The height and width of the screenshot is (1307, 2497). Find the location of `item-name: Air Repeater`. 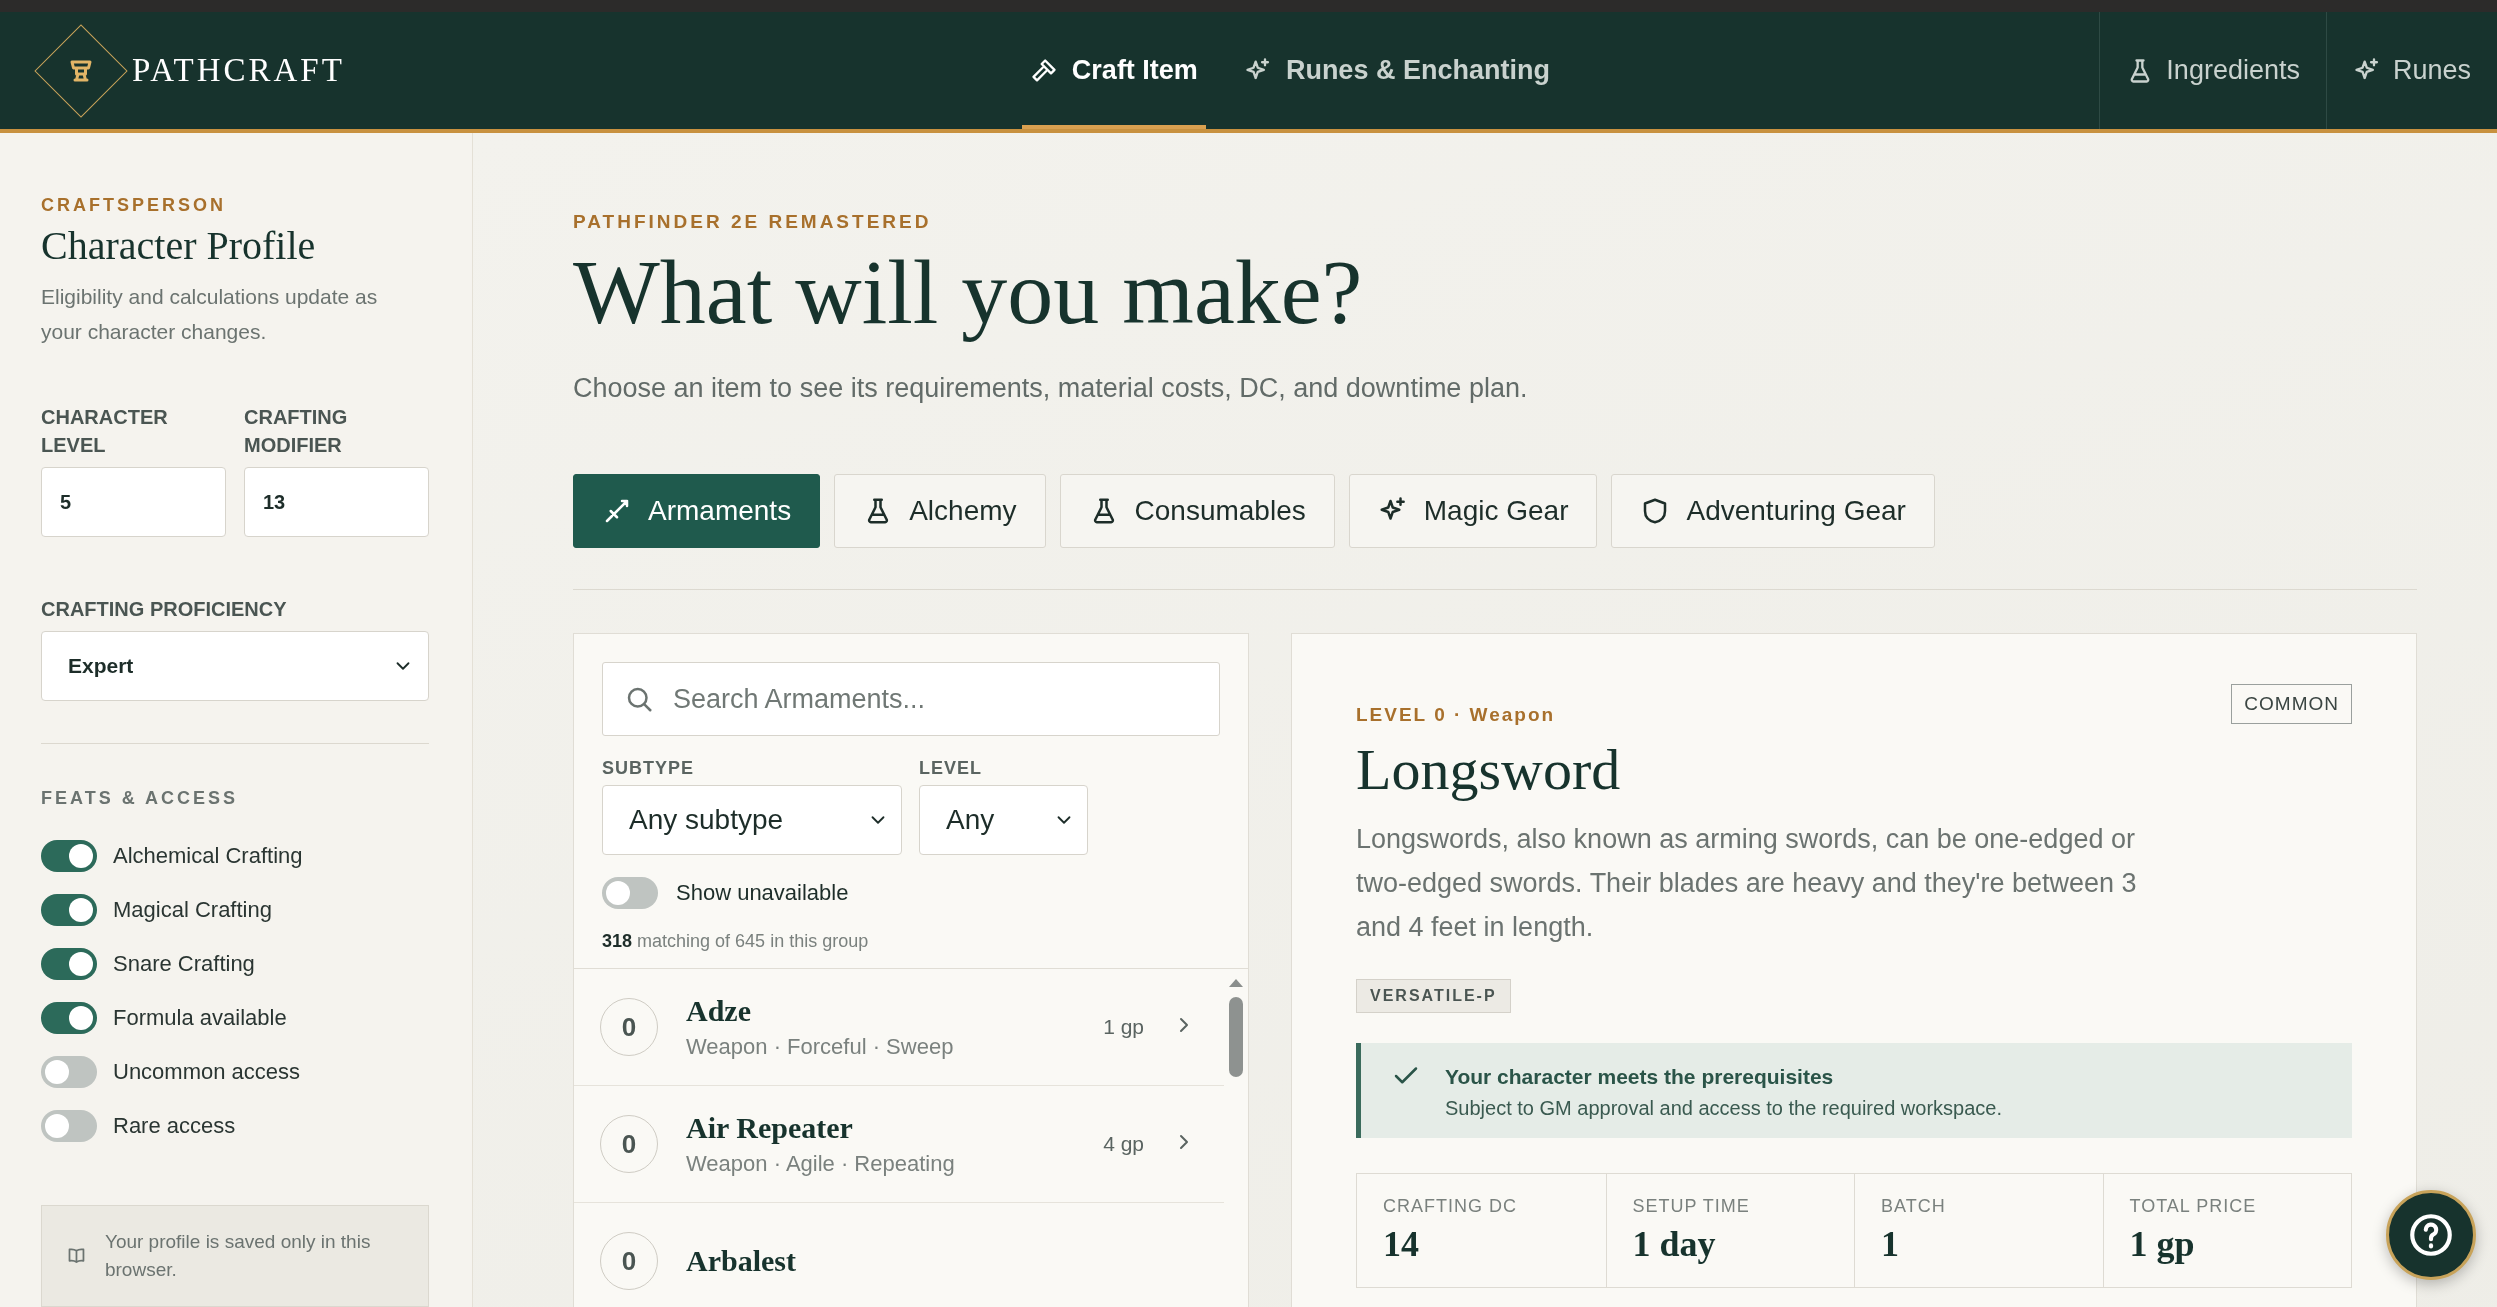

item-name: Air Repeater is located at coordinates (770, 1128).